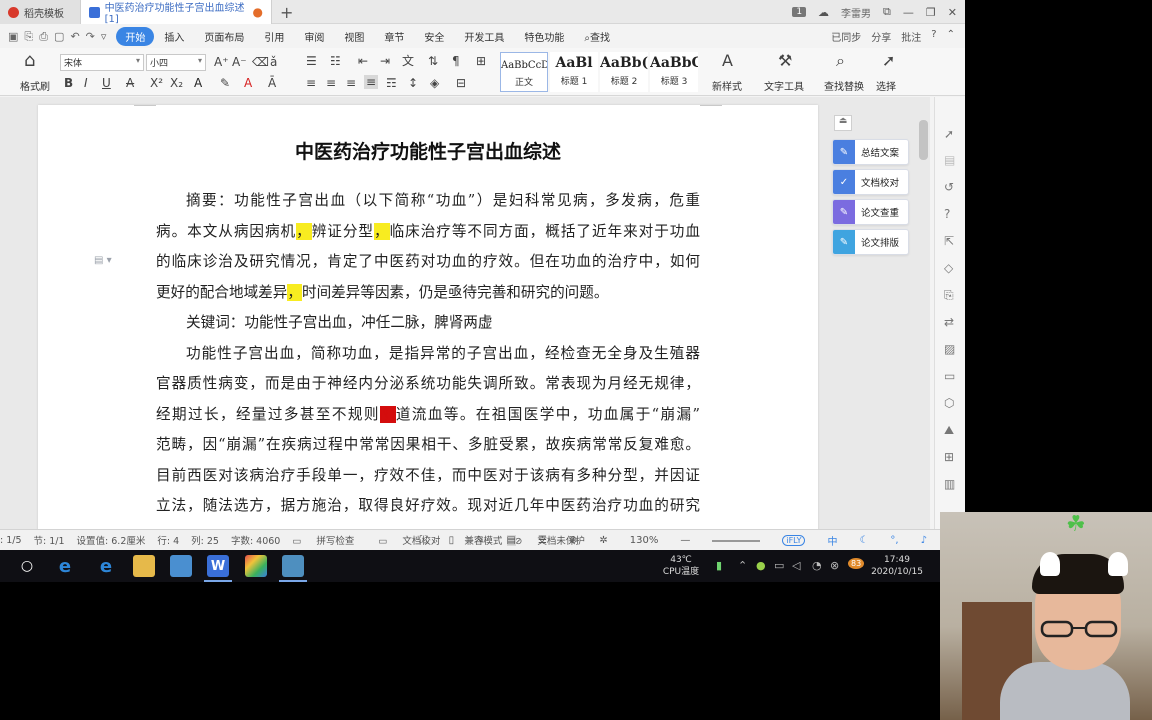 This screenshot has width=1152, height=720. Describe the element at coordinates (176, 12) in the screenshot. I see `tab-document: 中医药治疗功能性子宫出血综述[1] ●` at that location.